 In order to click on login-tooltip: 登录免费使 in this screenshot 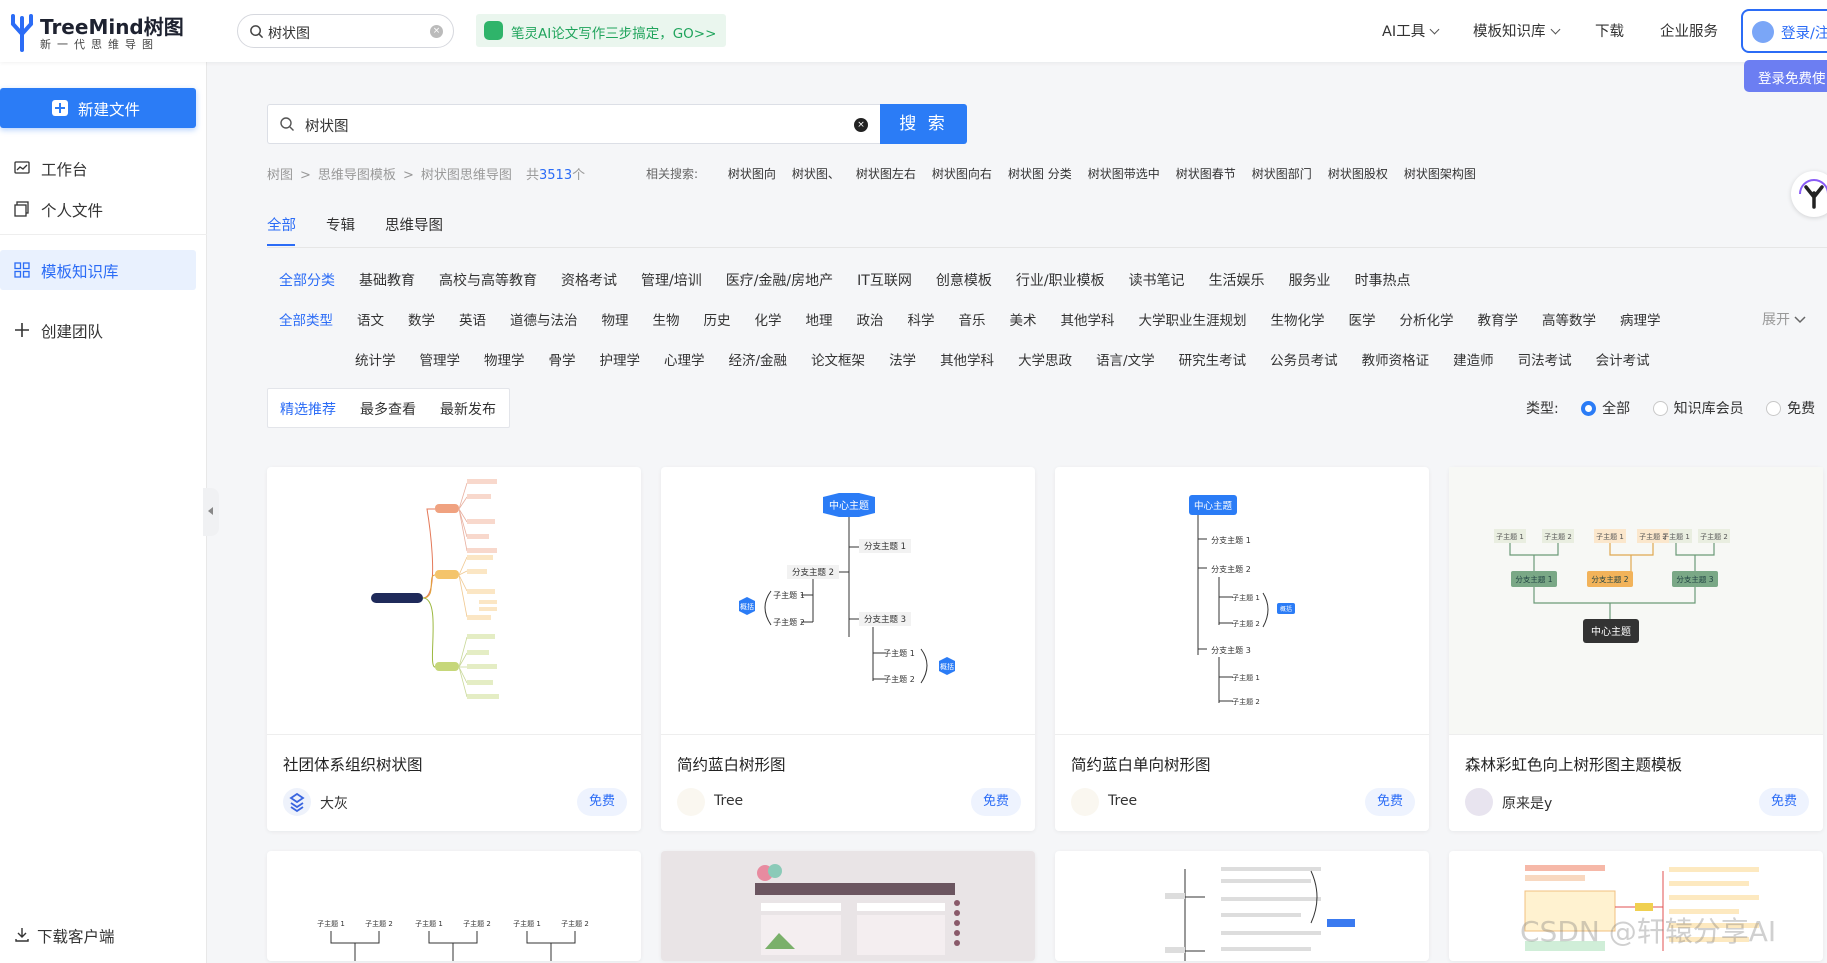, I will do `click(1785, 76)`.